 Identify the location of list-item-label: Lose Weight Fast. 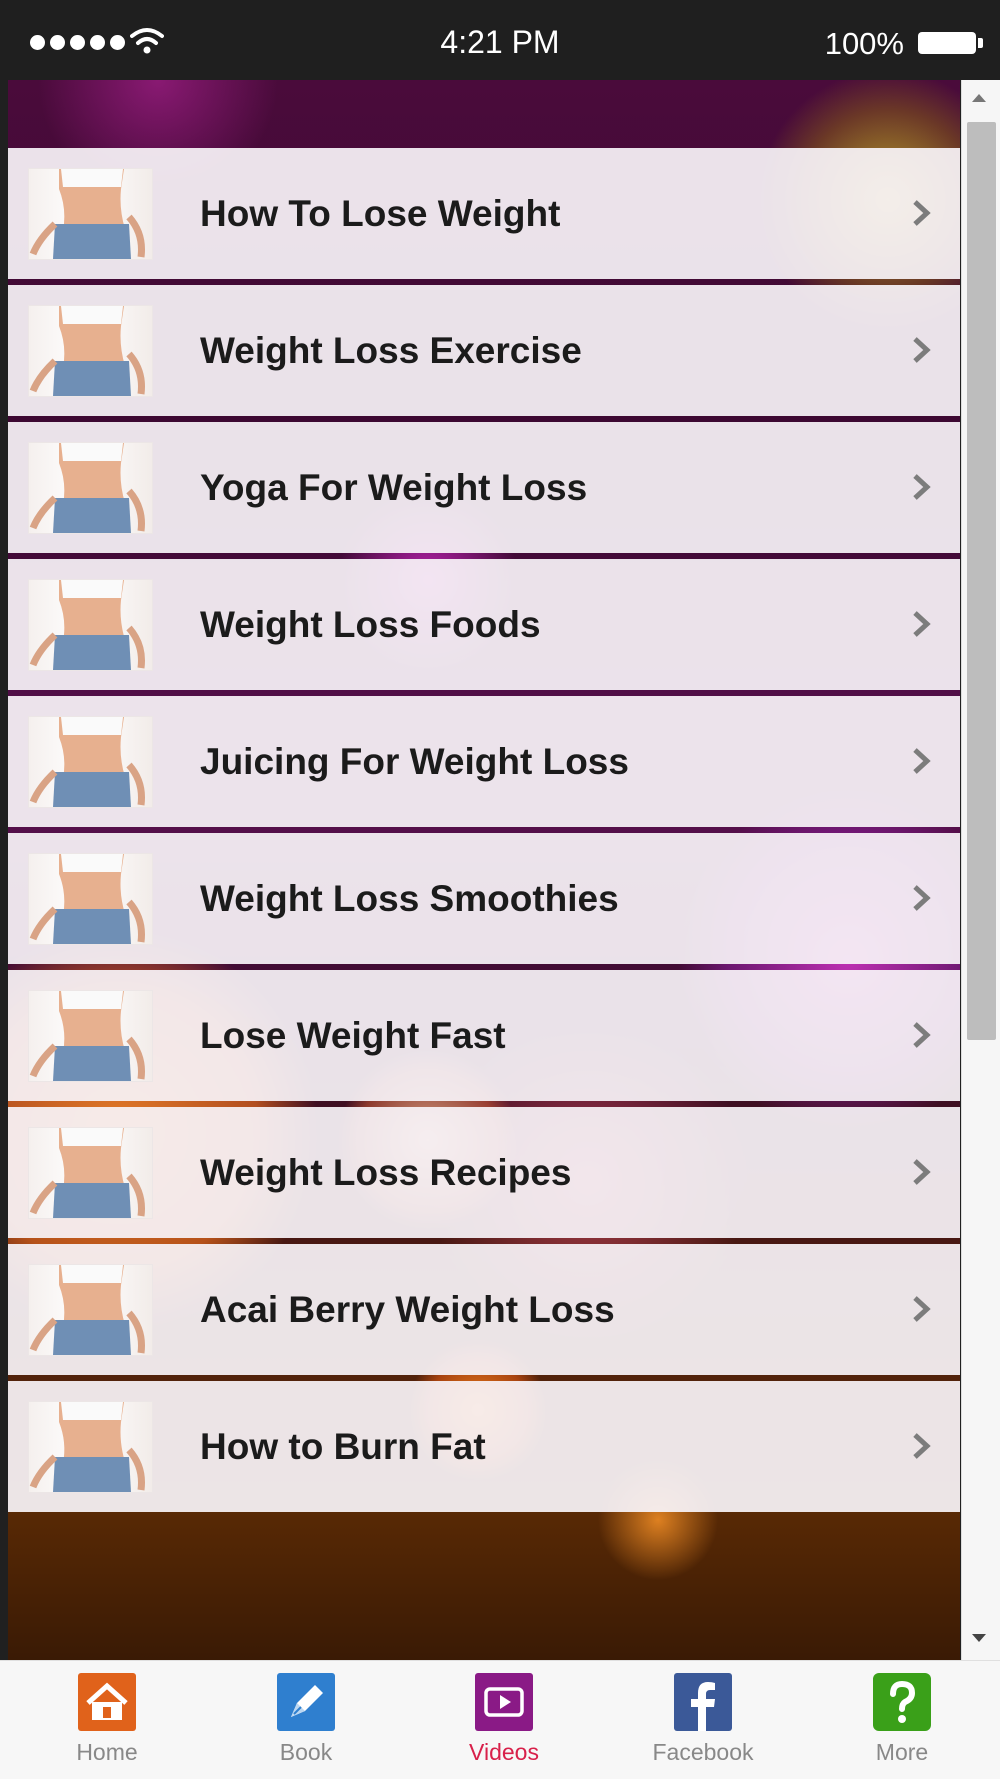
(353, 1035).